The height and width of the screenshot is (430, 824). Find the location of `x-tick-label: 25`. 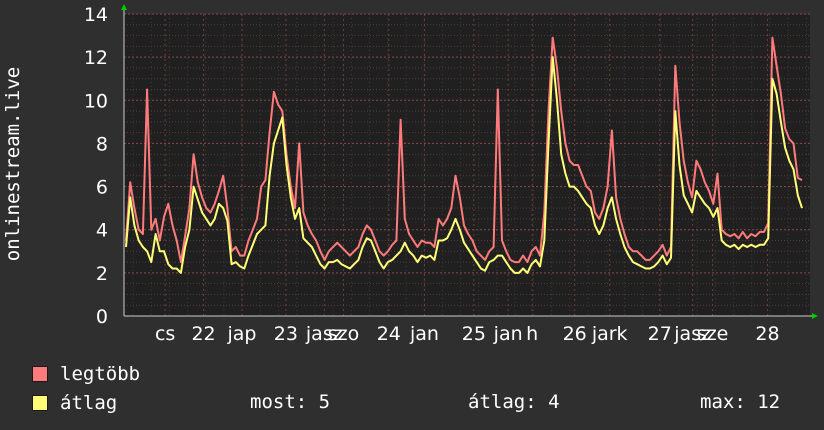

x-tick-label: 25 is located at coordinates (474, 334).